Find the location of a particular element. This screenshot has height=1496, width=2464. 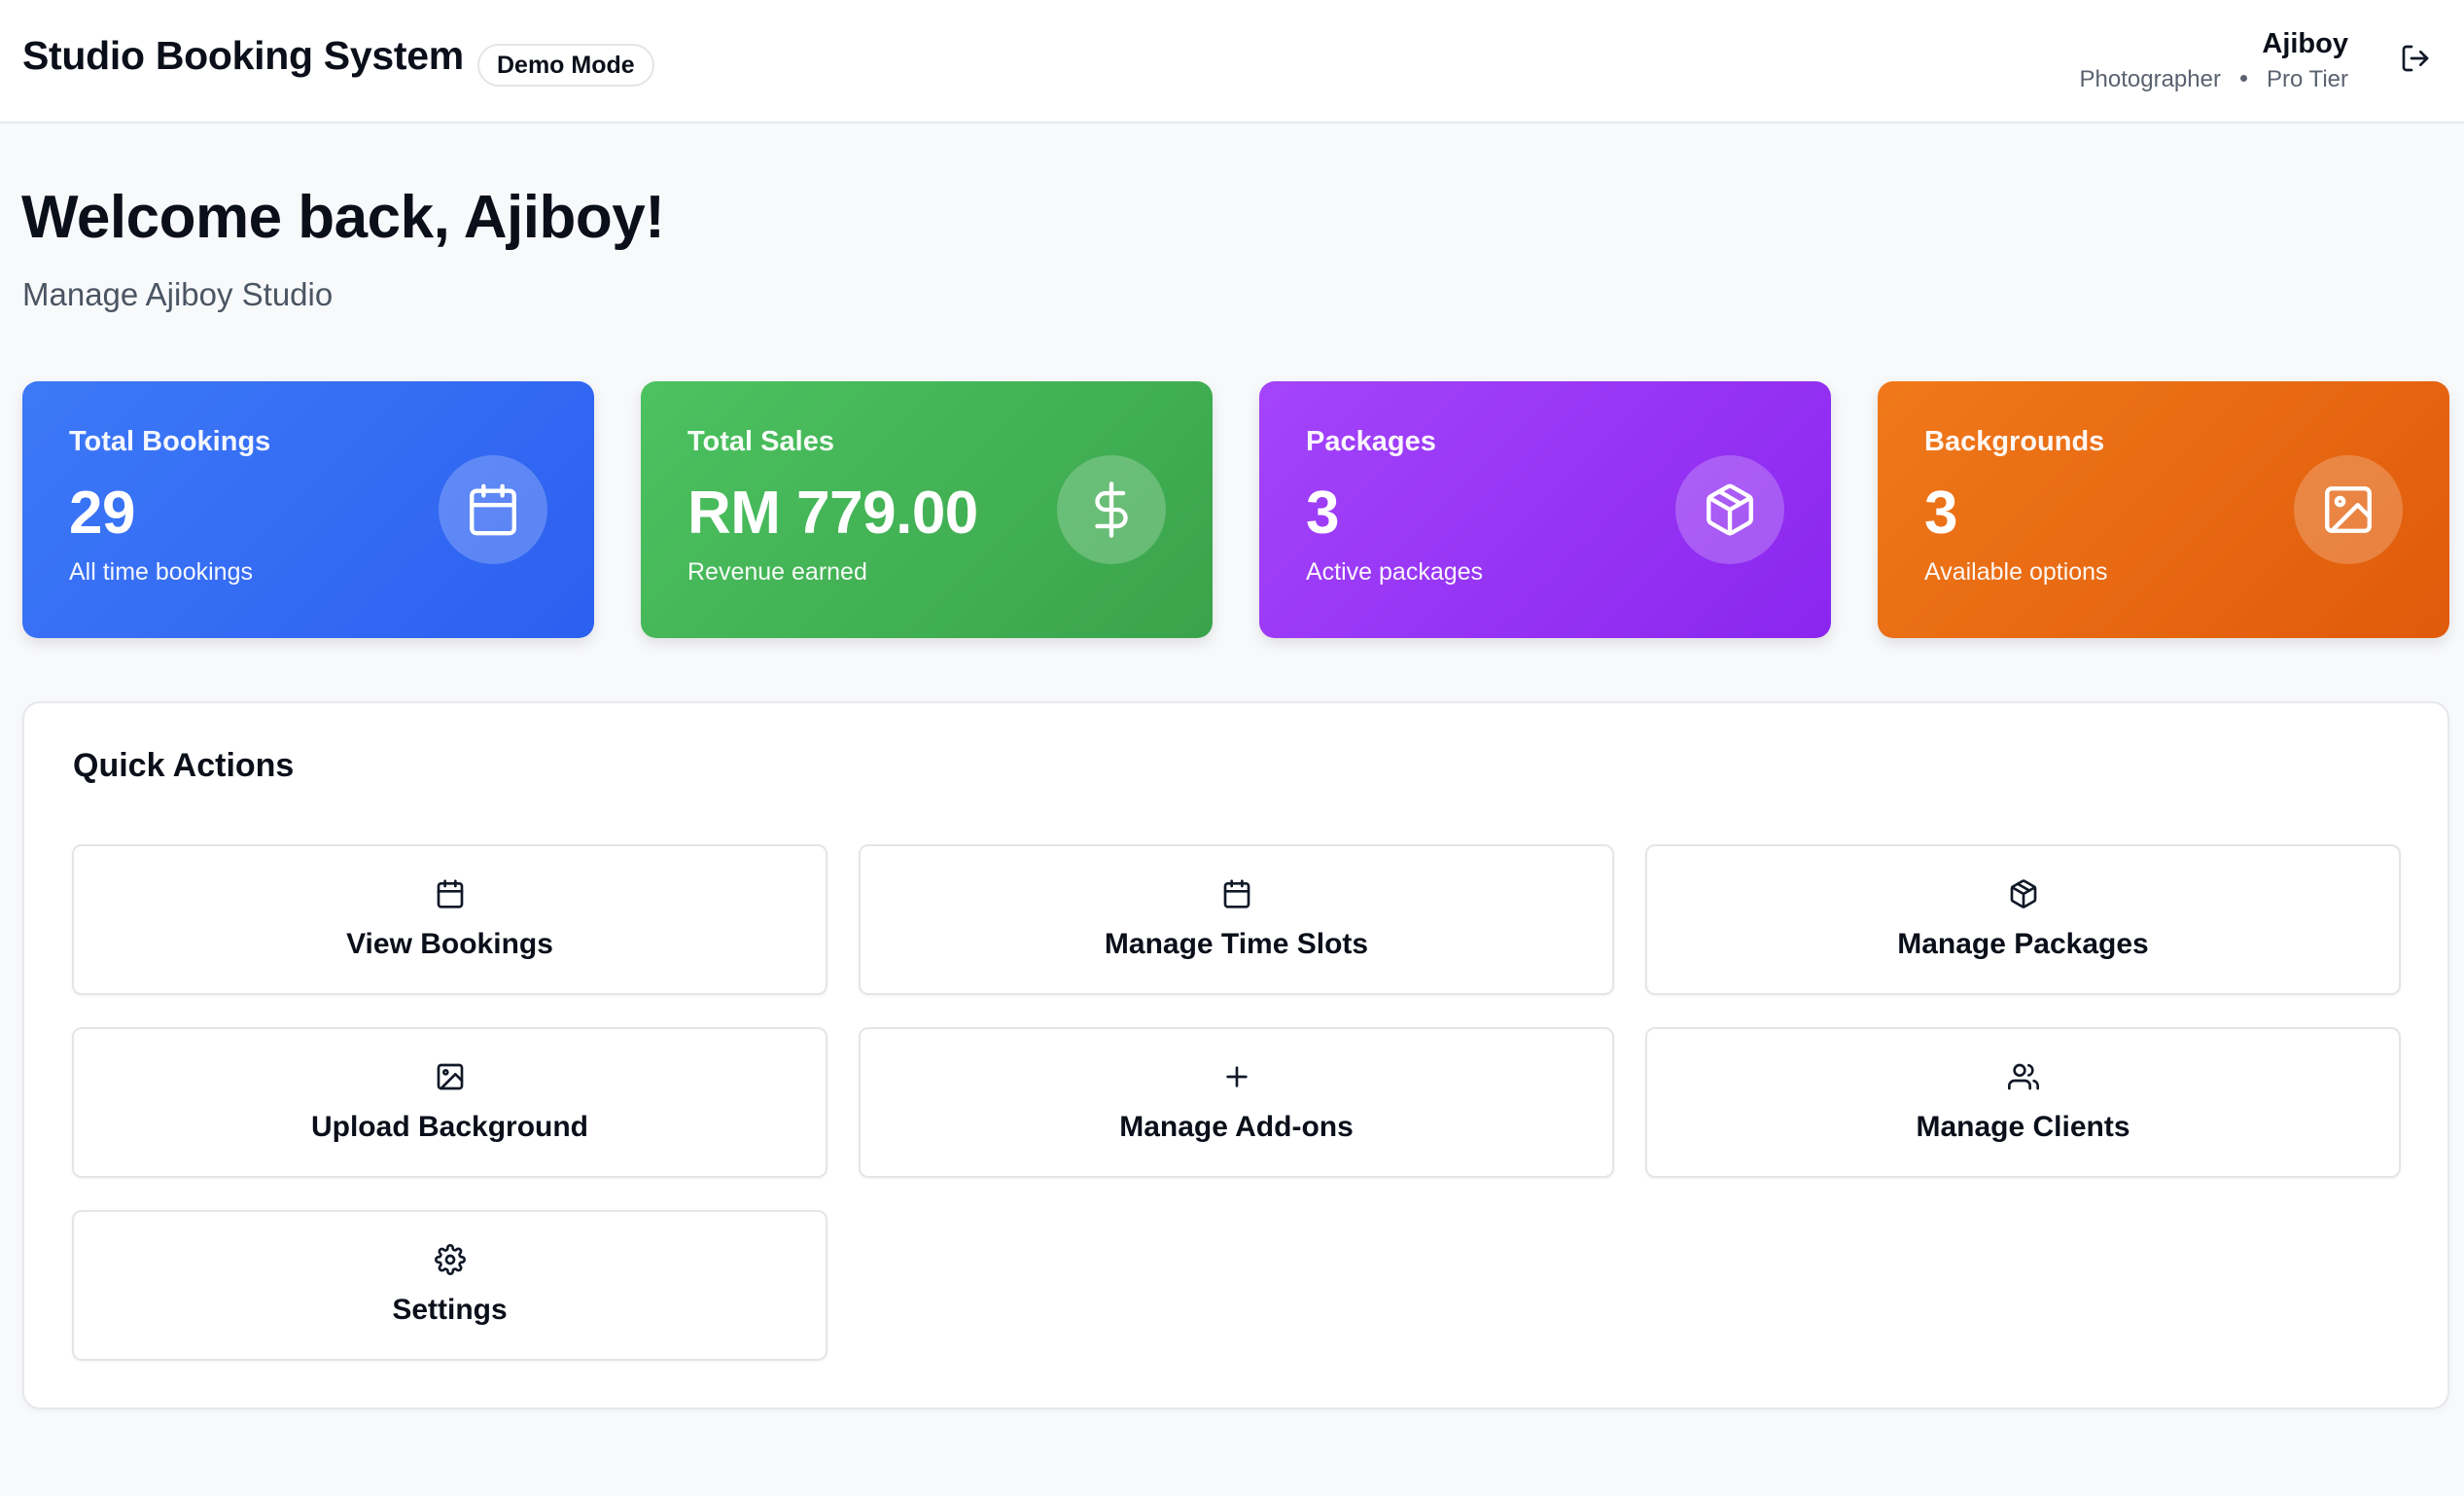

manage-addons-button: Manage Add-ons is located at coordinates (1236, 1102).